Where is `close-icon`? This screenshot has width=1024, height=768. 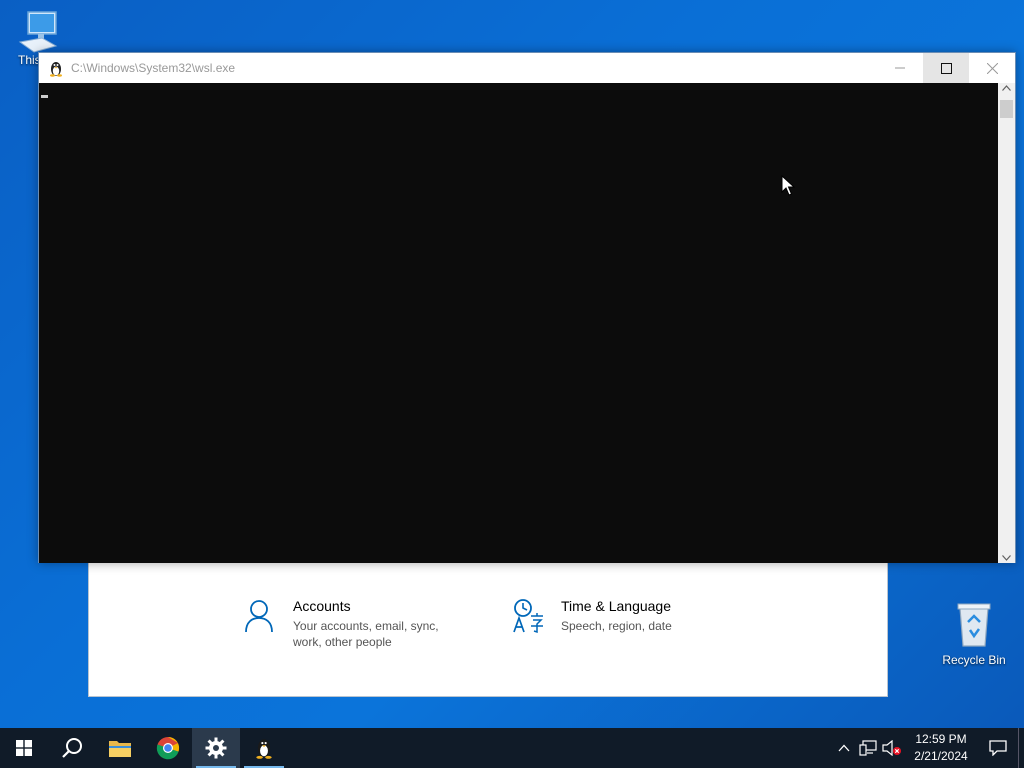
close-icon is located at coordinates (992, 68).